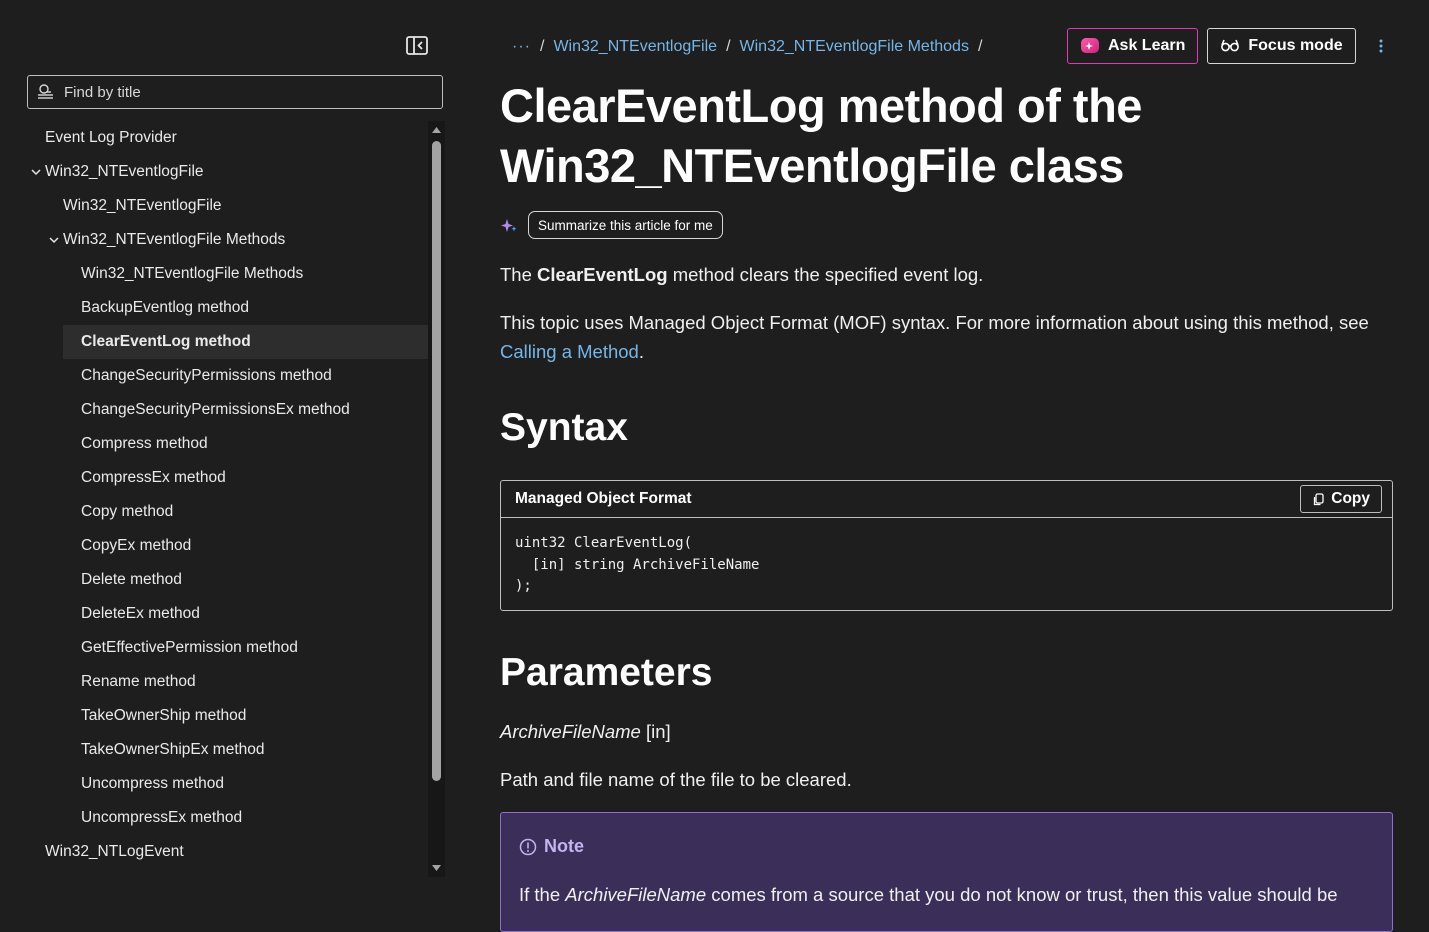 The image size is (1429, 932). I want to click on copy-icon, so click(1319, 498).